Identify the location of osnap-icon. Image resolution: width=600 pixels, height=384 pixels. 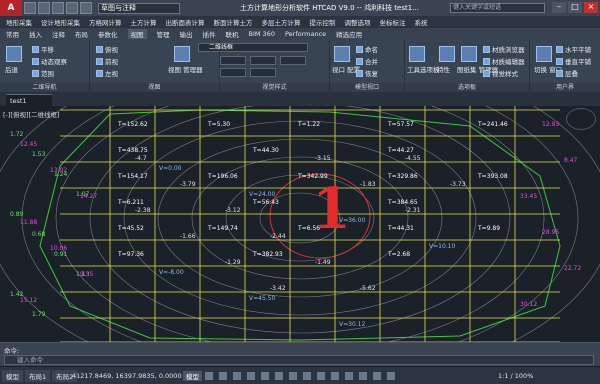
(265, 376).